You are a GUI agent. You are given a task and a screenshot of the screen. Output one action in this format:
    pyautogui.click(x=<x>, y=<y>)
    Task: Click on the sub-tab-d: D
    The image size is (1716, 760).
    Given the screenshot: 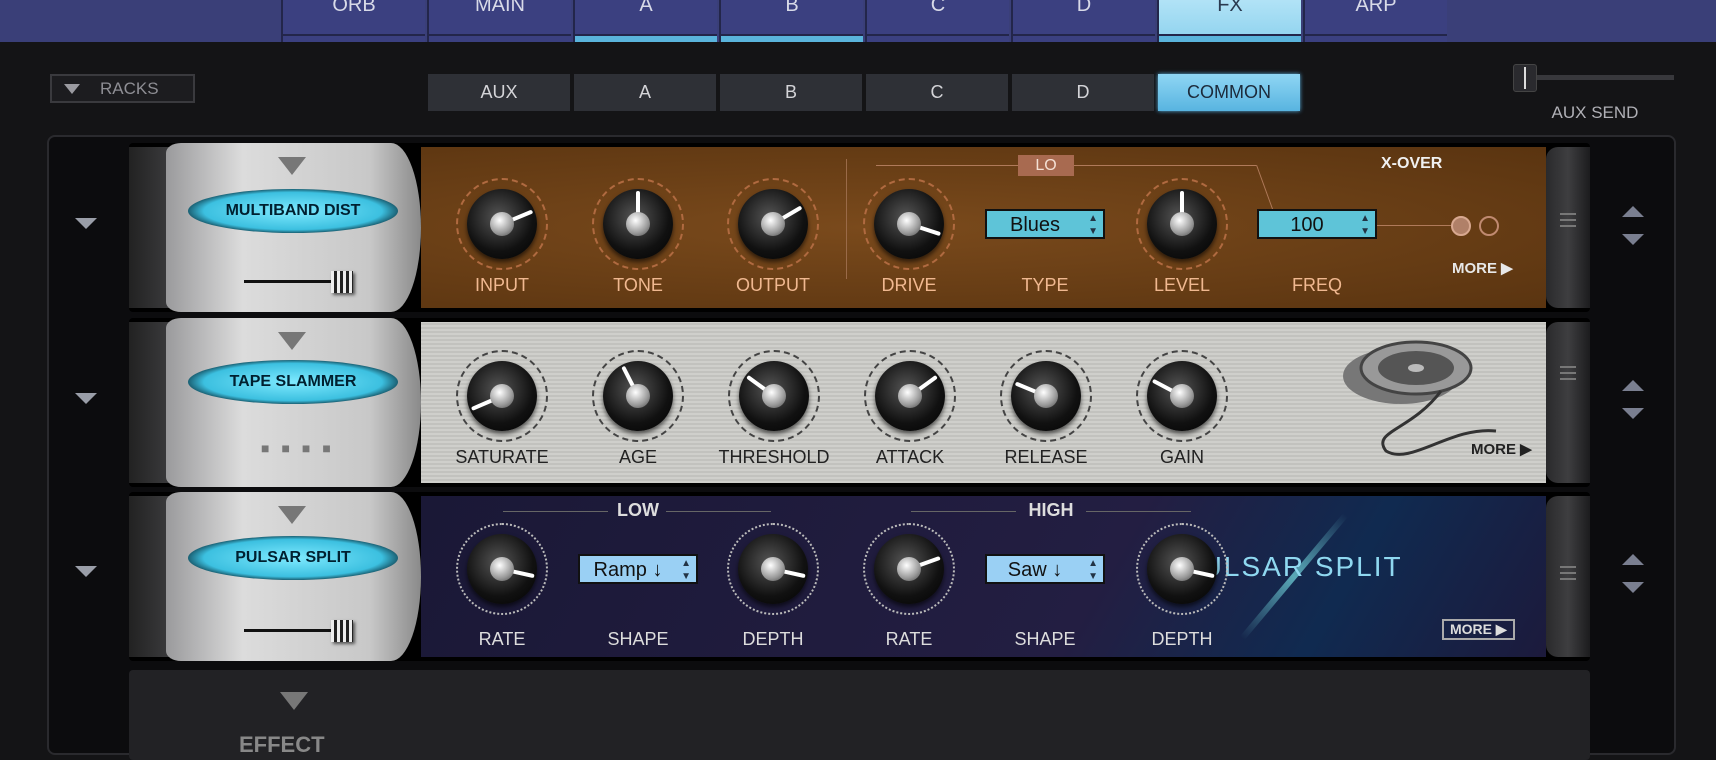 What is the action you would take?
    pyautogui.click(x=1083, y=92)
    